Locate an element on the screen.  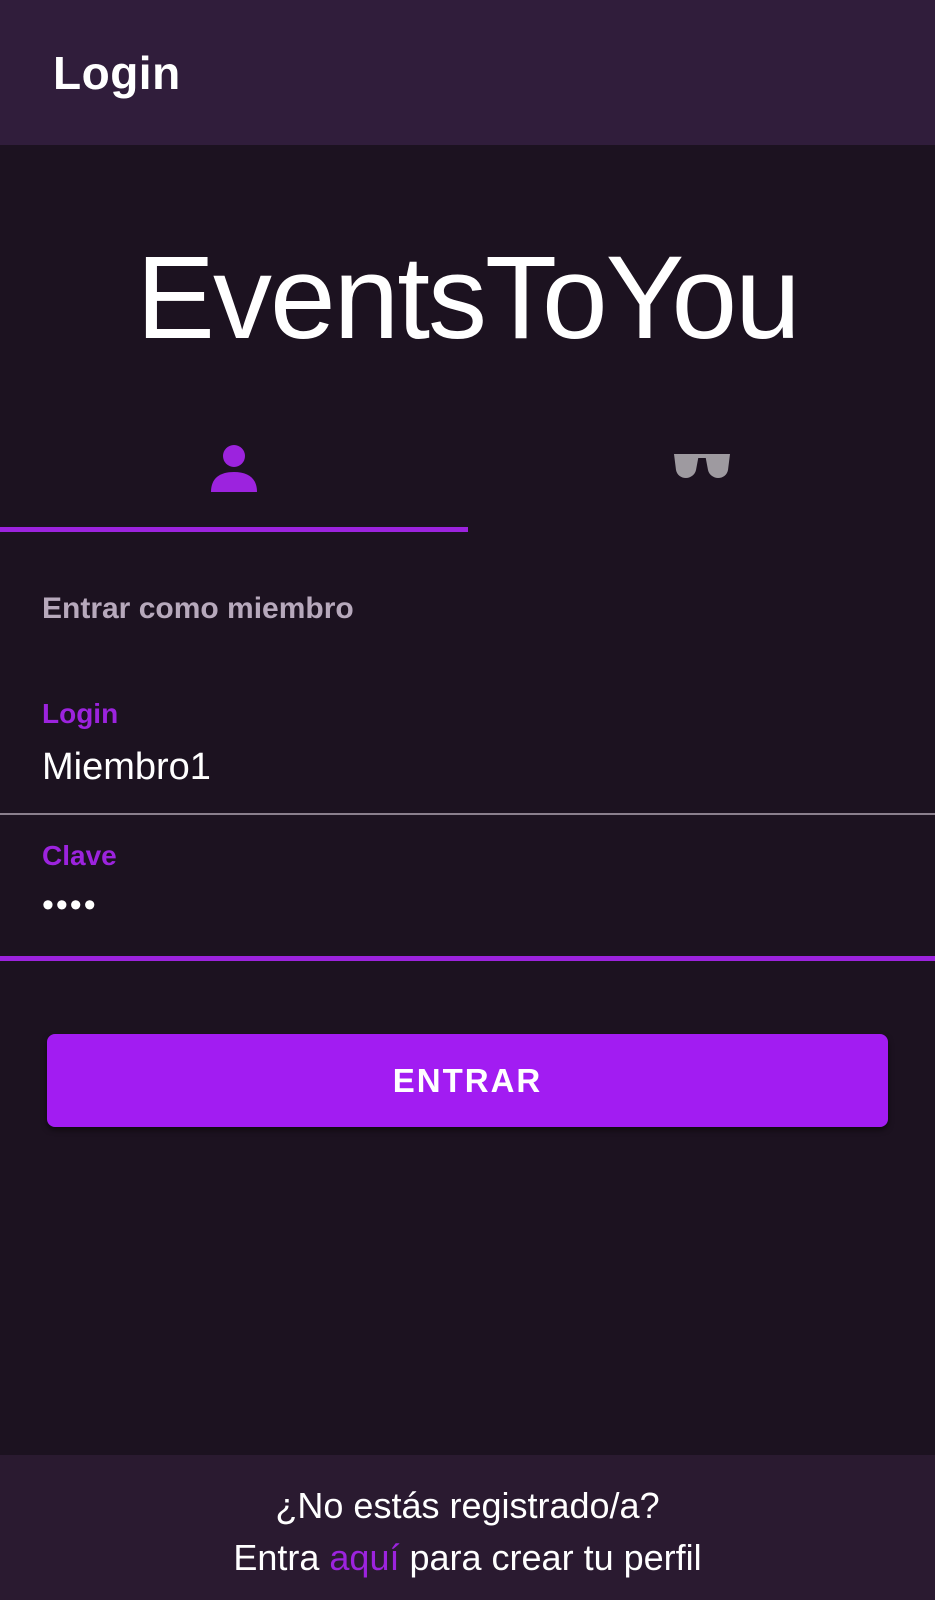
password-field-underline is located at coordinates (467, 958).